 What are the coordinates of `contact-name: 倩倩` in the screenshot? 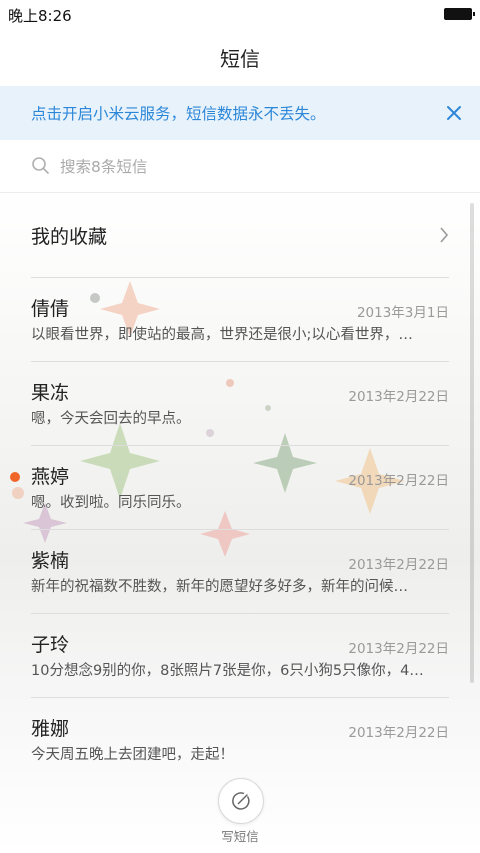 It's located at (50, 309).